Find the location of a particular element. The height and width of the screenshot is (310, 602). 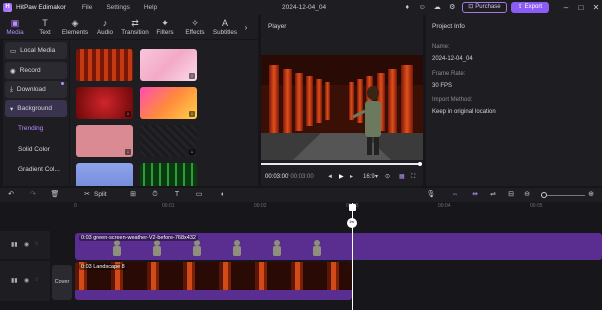

menu-file: File is located at coordinates (87, 7).